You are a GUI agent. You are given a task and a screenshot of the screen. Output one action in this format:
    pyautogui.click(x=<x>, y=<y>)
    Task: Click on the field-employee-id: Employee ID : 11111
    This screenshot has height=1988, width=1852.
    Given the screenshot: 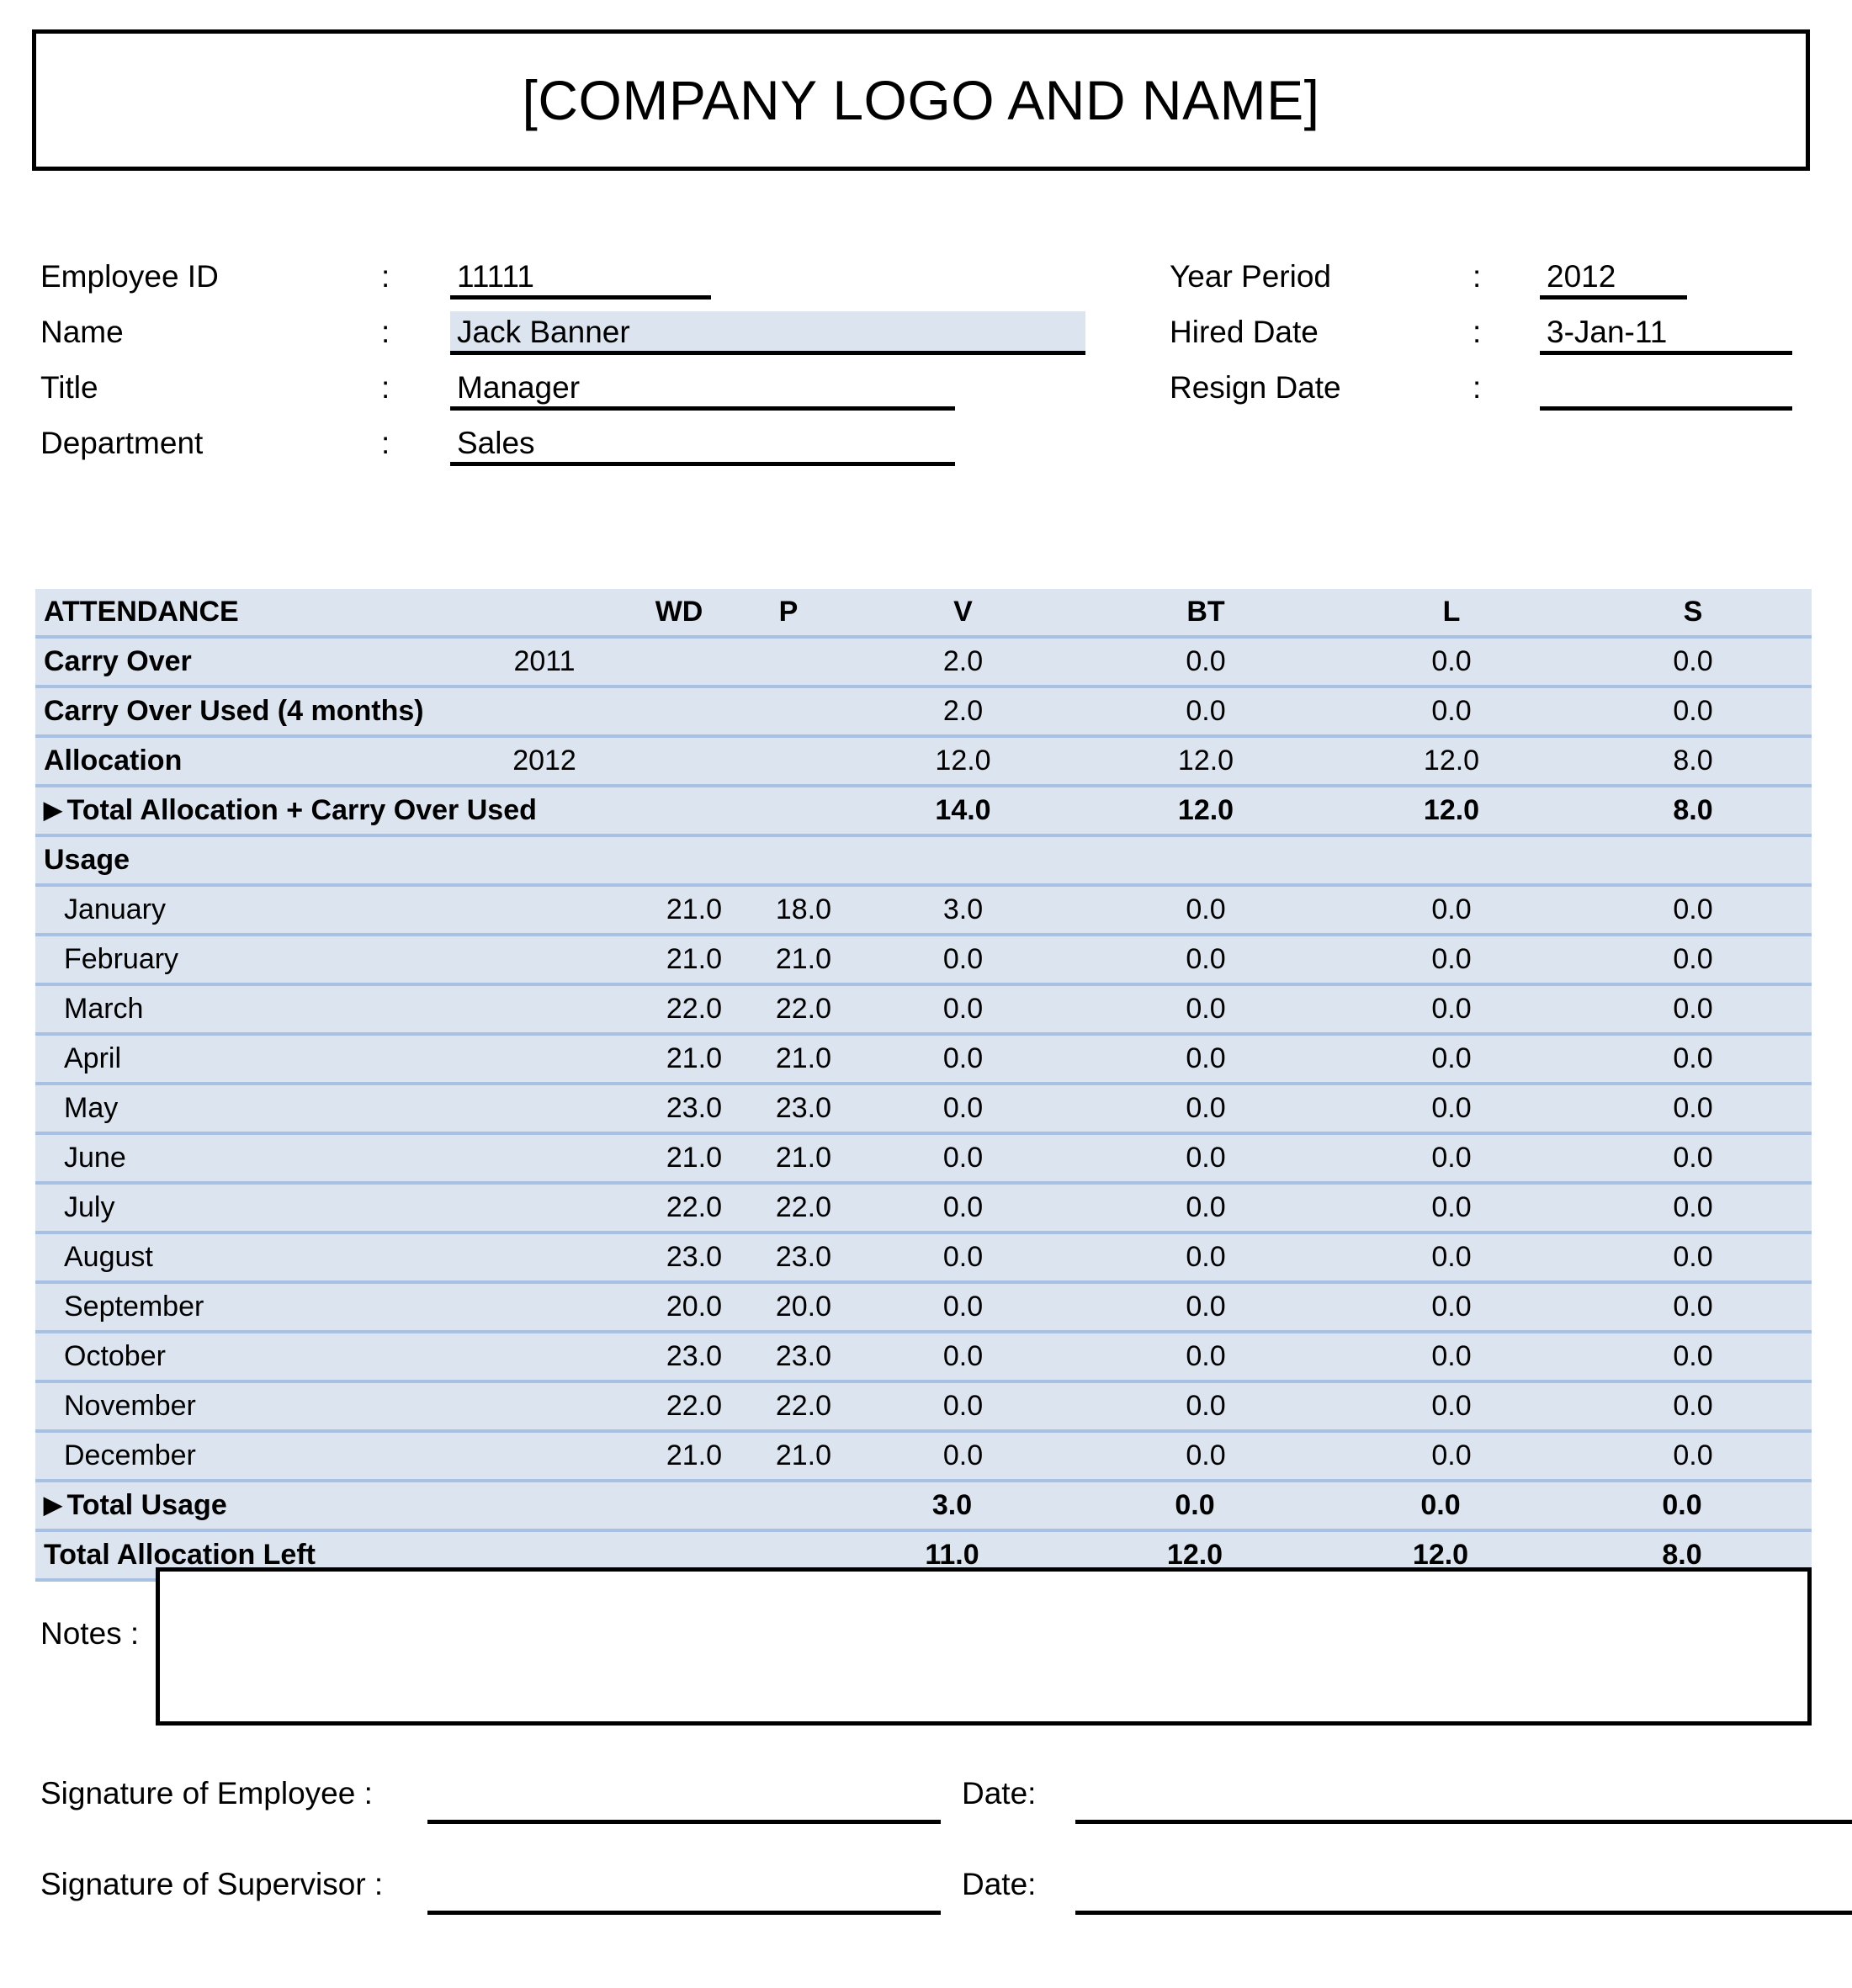 What is the action you would take?
    pyautogui.click(x=545, y=280)
    